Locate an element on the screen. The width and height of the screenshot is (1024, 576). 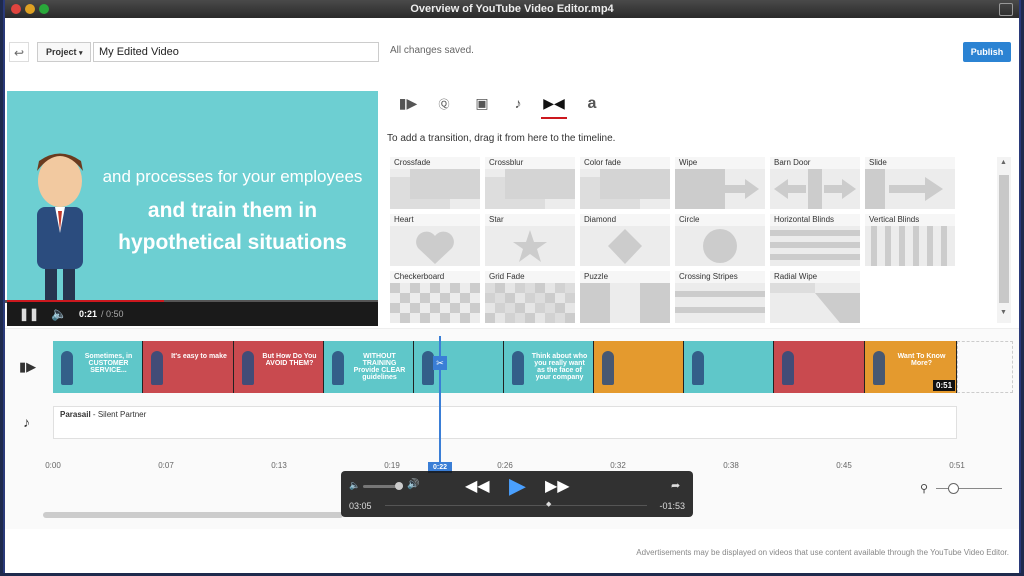
video-track-icon: ▮▶ is located at coordinates (28, 366).